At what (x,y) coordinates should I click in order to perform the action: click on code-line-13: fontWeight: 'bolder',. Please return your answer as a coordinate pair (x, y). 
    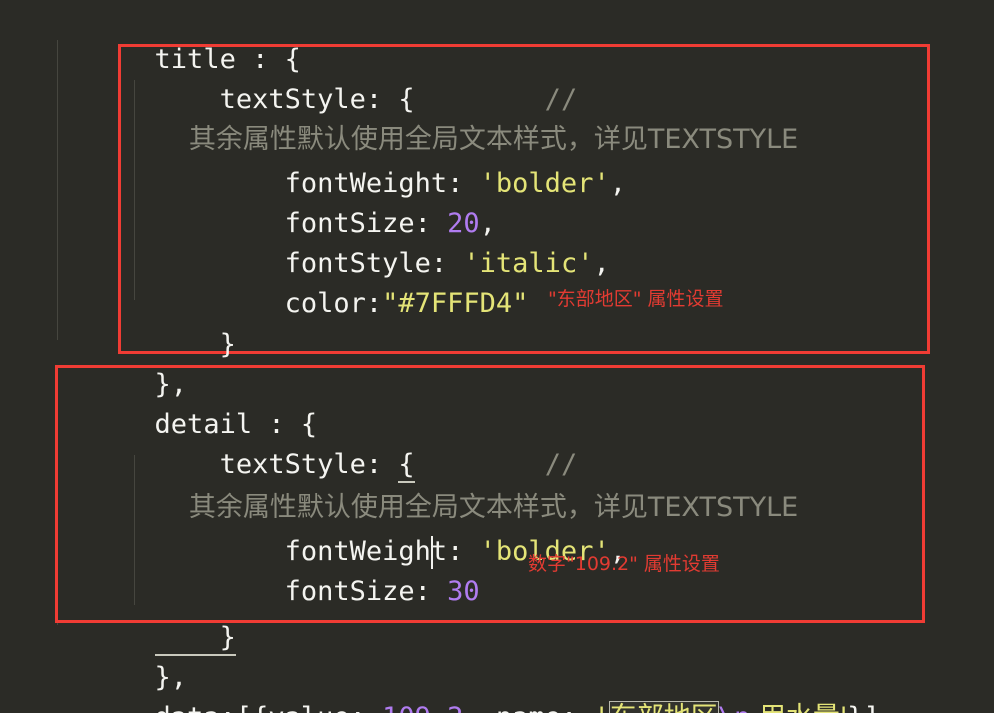
    Looking at the image, I should click on (341, 529).